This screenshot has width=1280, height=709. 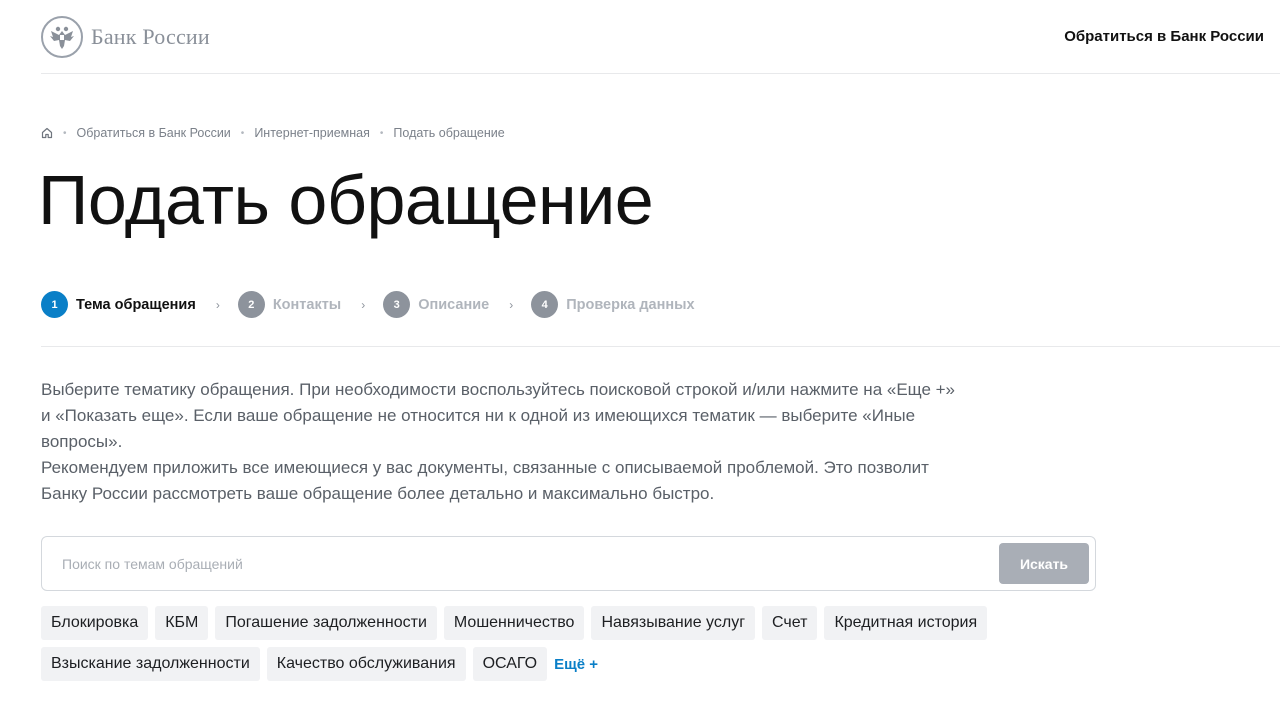 I want to click on topic-chip: Мошенничество, so click(x=514, y=623).